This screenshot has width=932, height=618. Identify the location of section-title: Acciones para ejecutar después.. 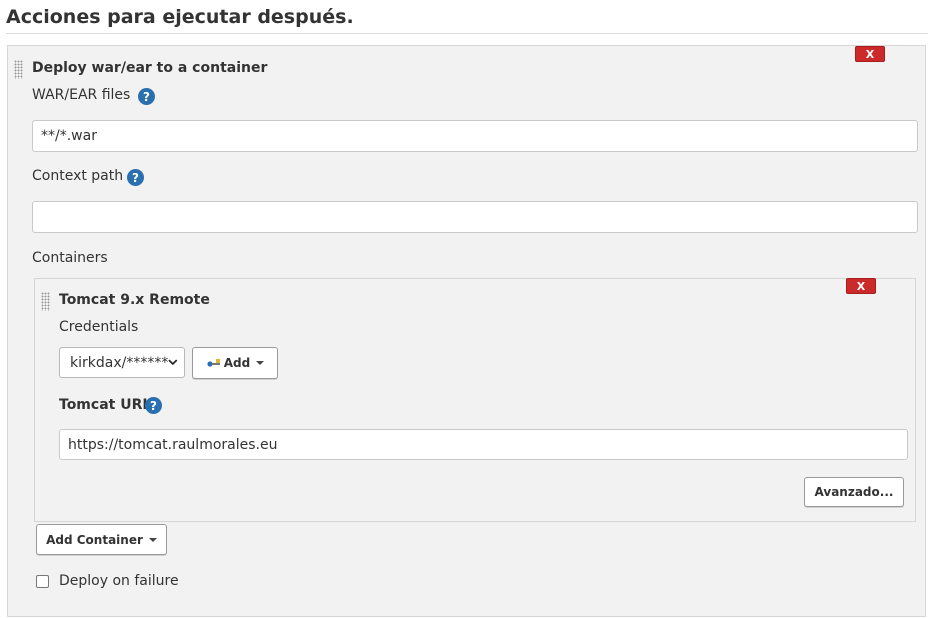
(180, 17).